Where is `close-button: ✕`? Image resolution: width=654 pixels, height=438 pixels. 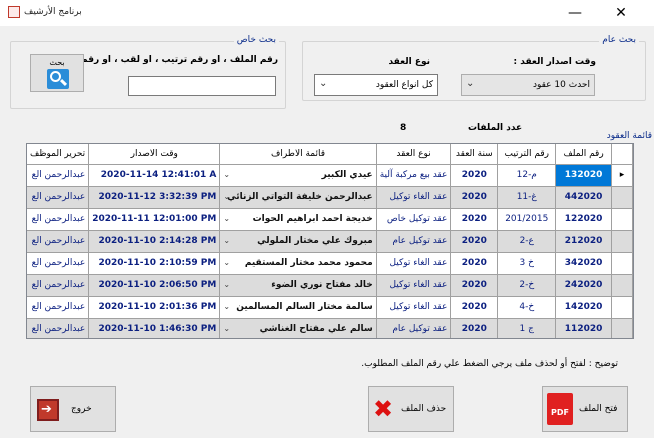
close-button: ✕ is located at coordinates (621, 13).